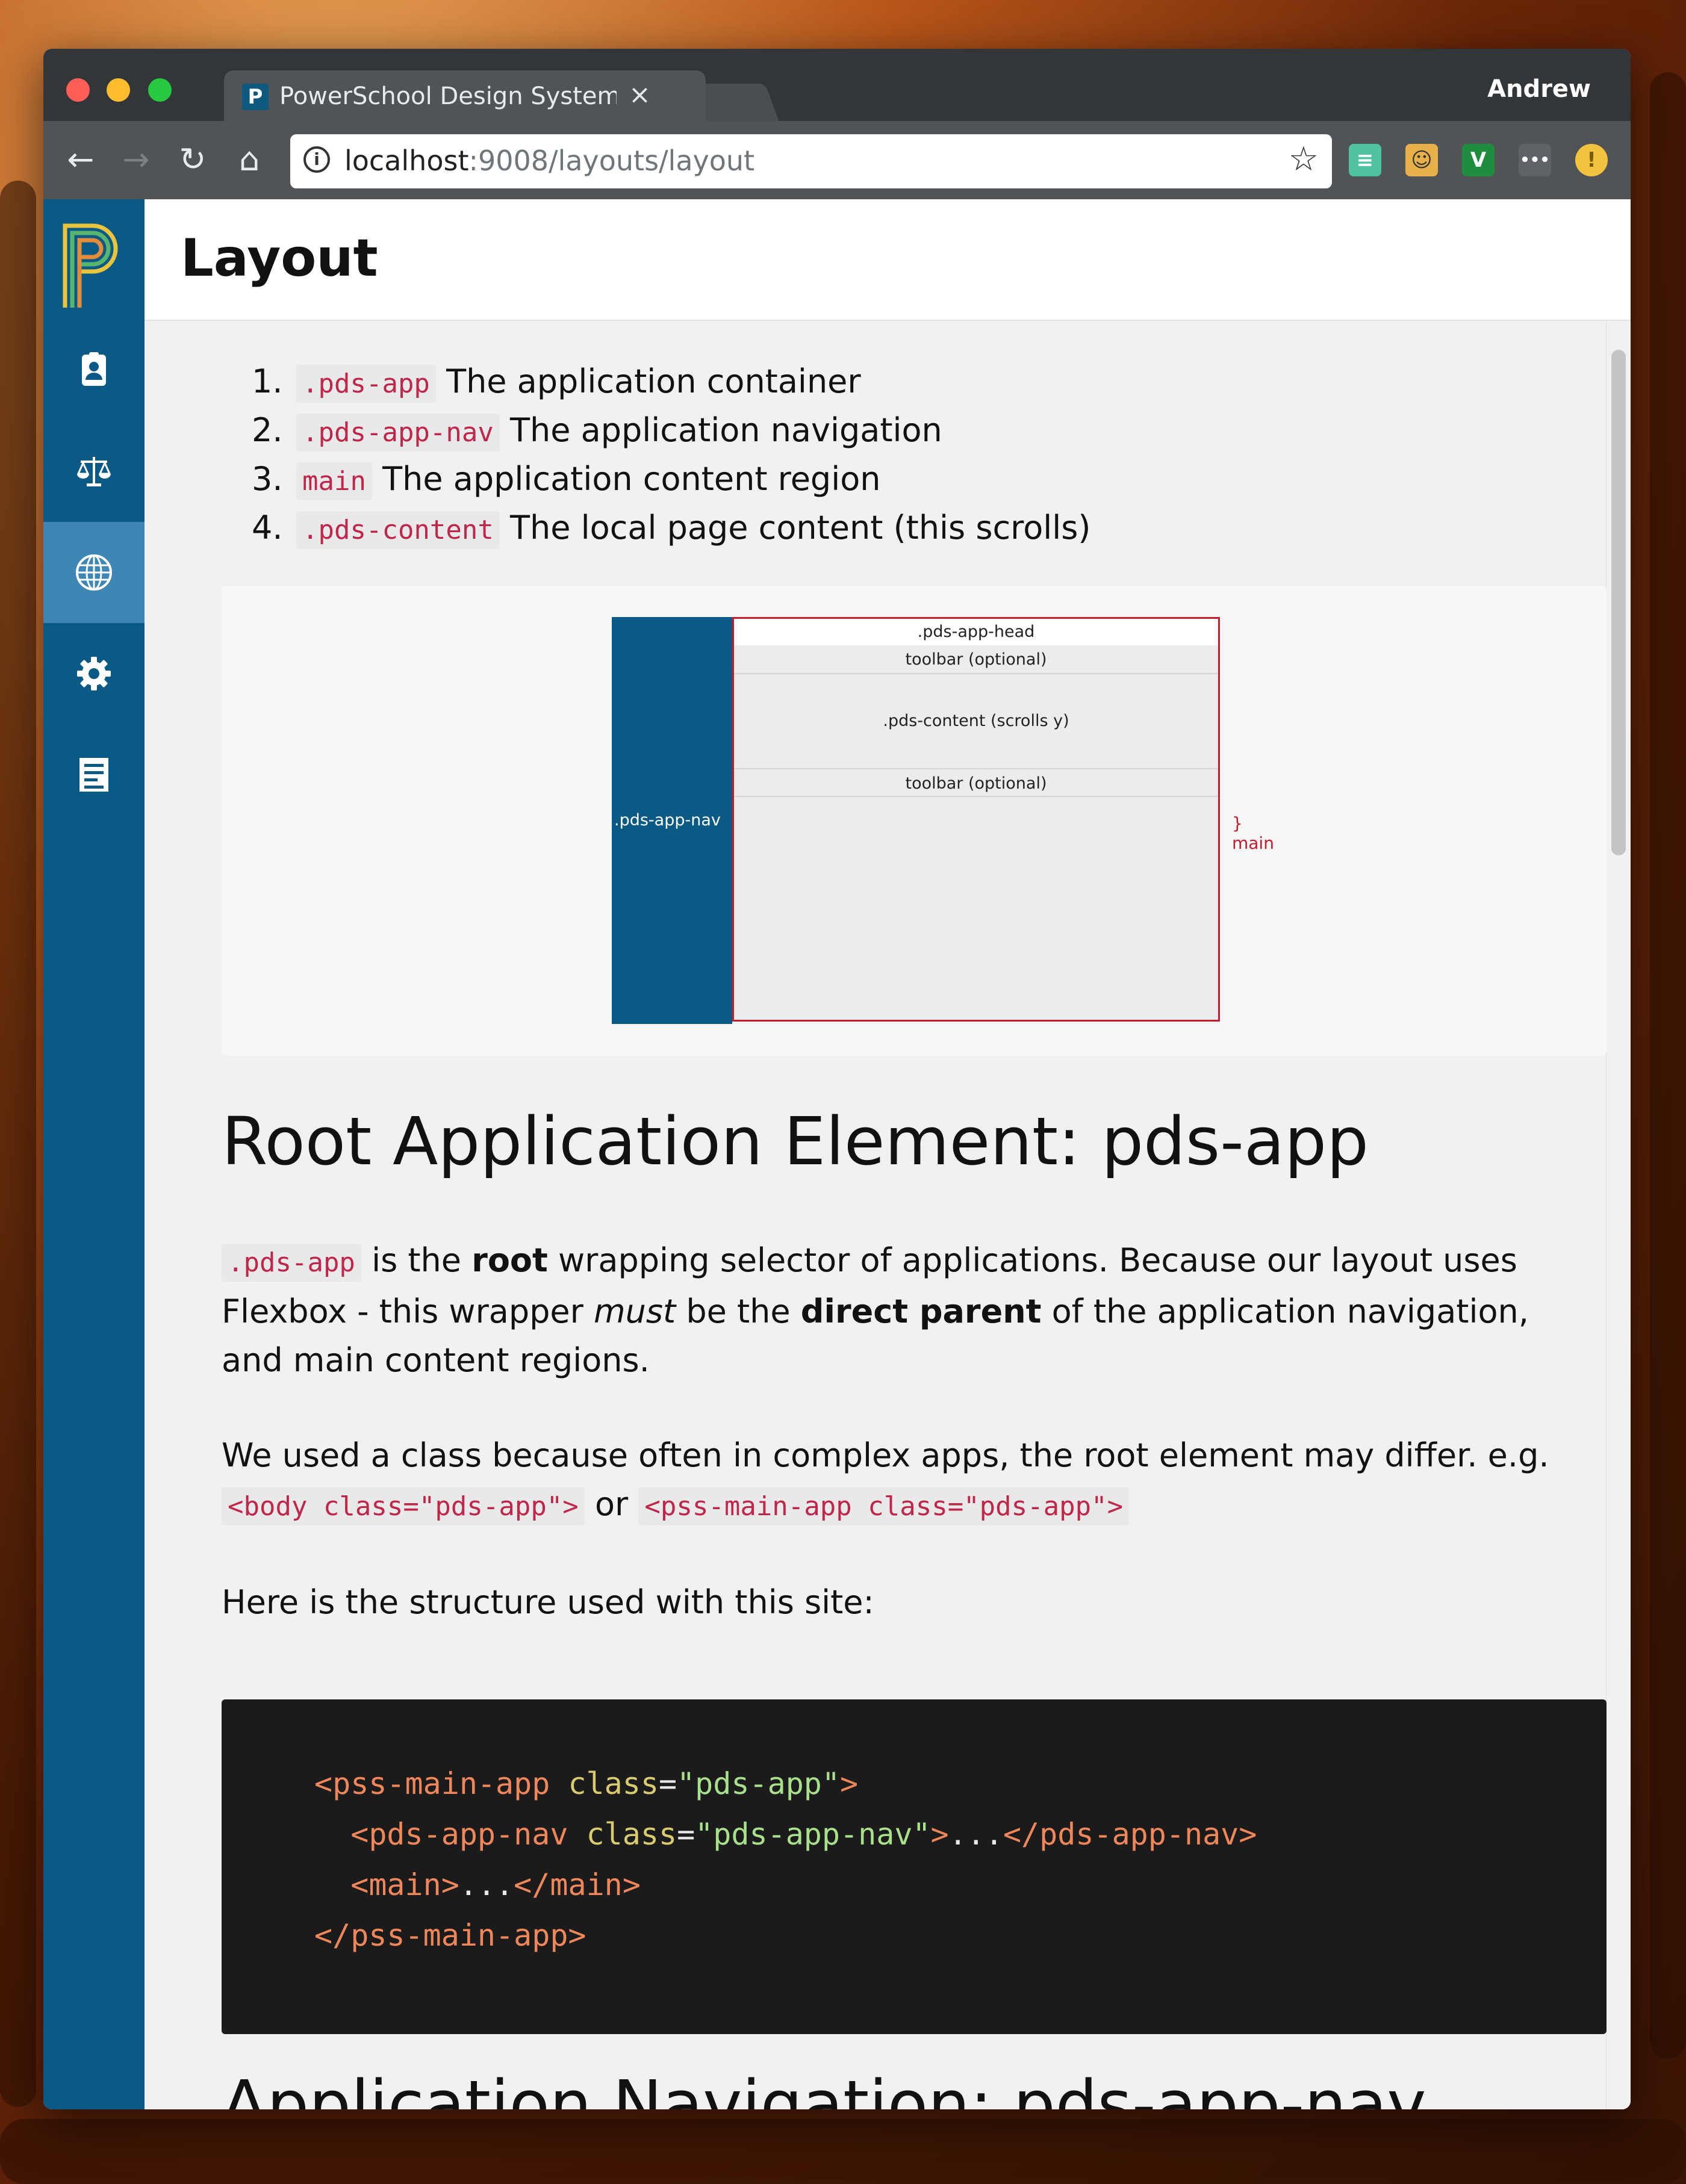 The height and width of the screenshot is (2184, 1686). I want to click on diagram-content-label: .pds-content (scrolls y), so click(976, 721).